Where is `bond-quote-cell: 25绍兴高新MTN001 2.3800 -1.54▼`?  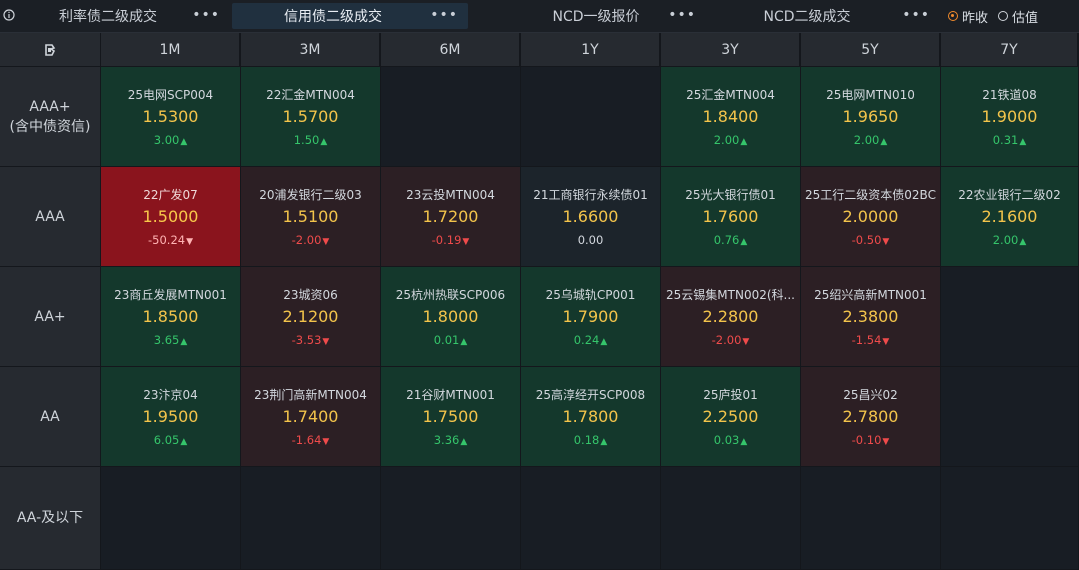 bond-quote-cell: 25绍兴高新MTN001 2.3800 -1.54▼ is located at coordinates (870, 316).